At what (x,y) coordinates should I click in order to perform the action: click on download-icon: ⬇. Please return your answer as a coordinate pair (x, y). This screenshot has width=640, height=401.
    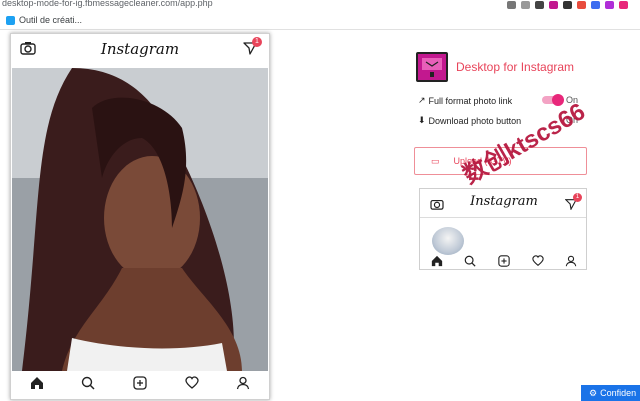
    Looking at the image, I should click on (422, 120).